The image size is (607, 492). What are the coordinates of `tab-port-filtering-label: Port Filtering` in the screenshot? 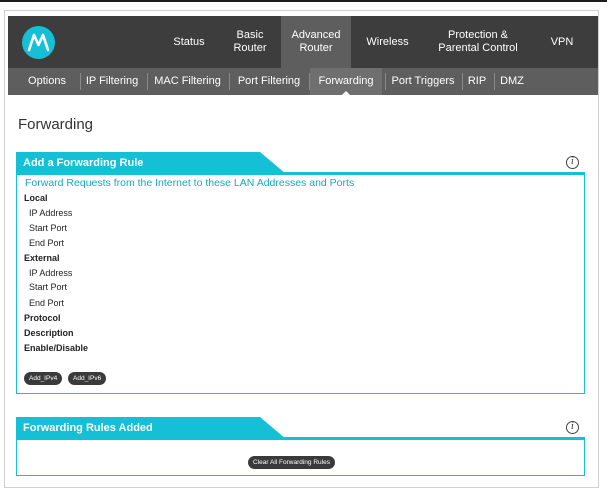 It's located at (269, 81).